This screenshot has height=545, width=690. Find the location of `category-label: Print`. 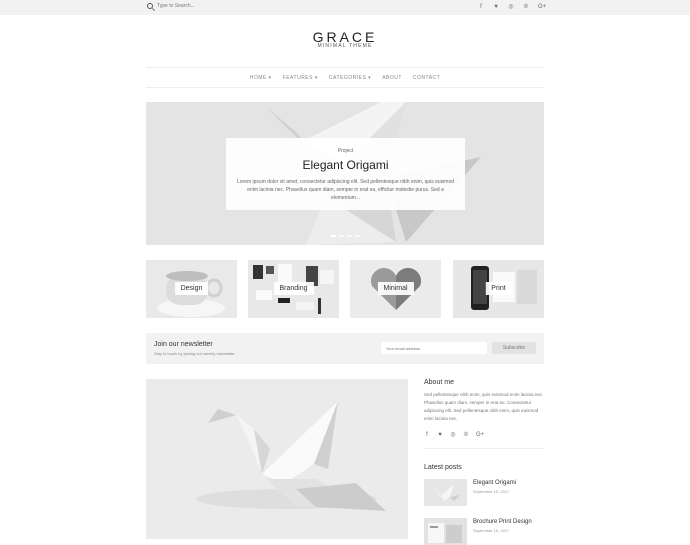

category-label: Print is located at coordinates (498, 288).